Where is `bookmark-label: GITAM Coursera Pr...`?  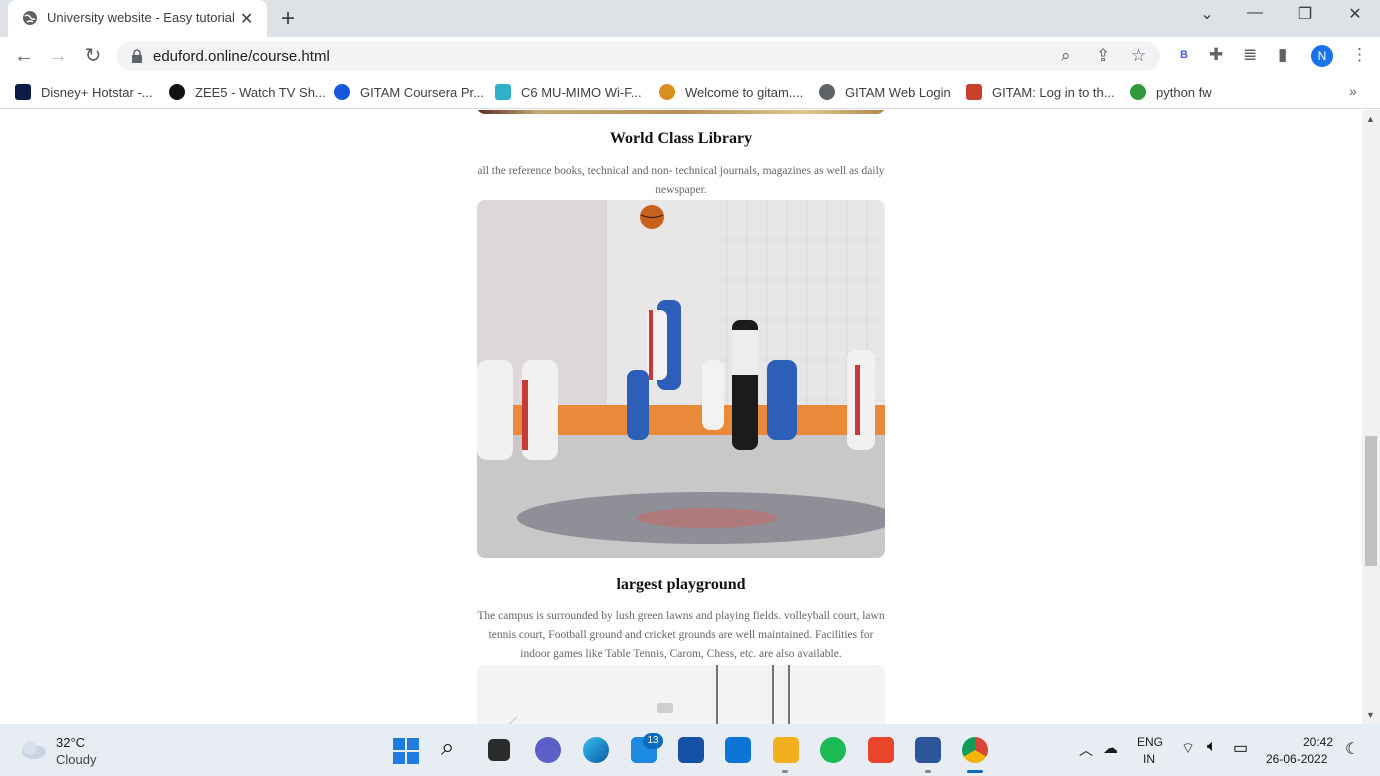
bookmark-label: GITAM Coursera Pr... is located at coordinates (422, 92).